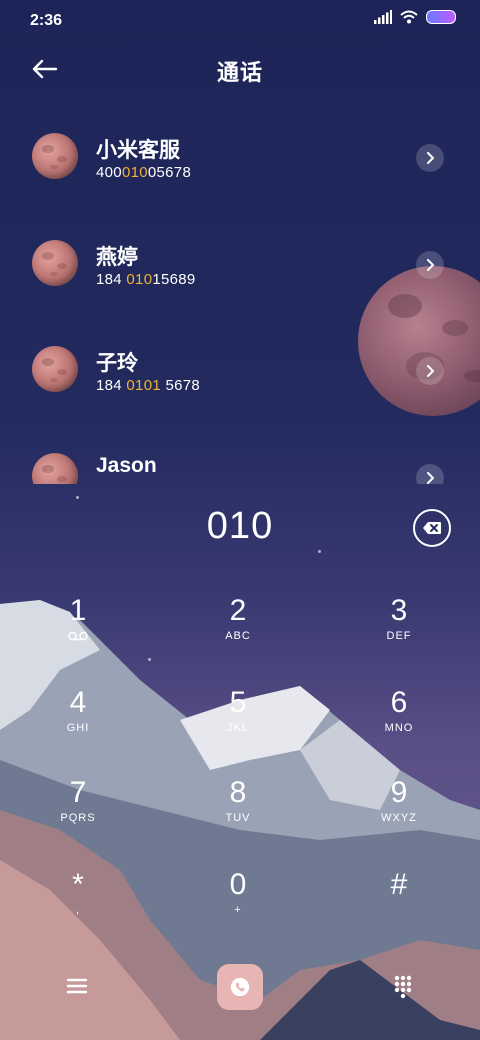  I want to click on dial-input: 010, so click(240, 526).